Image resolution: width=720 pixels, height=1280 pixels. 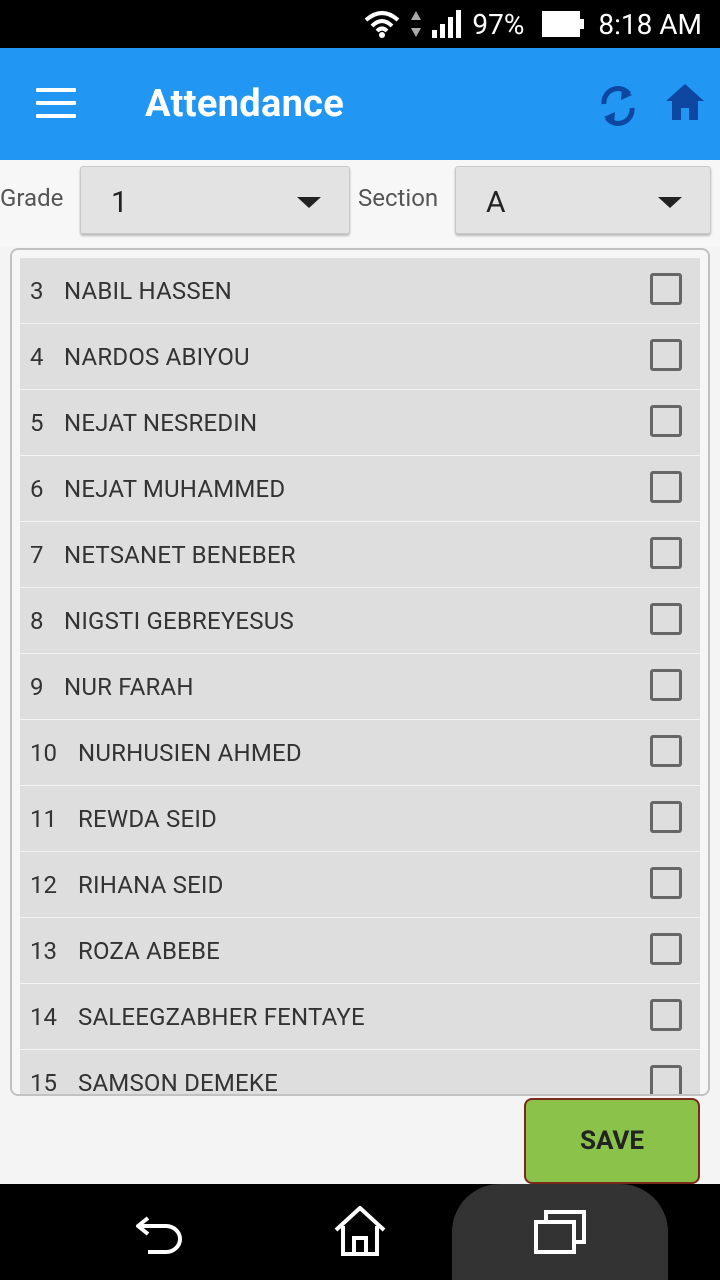 I want to click on roll-number: 7, so click(x=37, y=555).